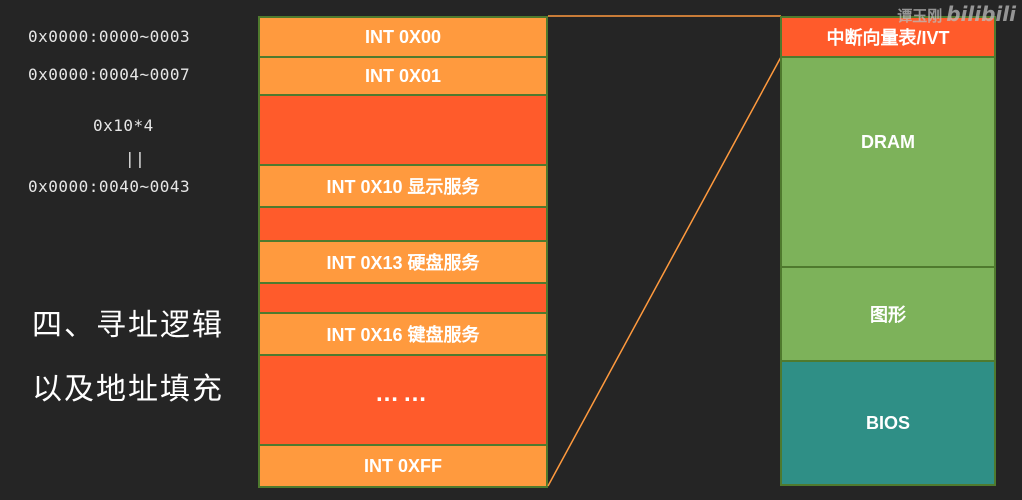 This screenshot has width=1022, height=500. What do you see at coordinates (981, 14) in the screenshot?
I see `bilibili-logo: bilibili` at bounding box center [981, 14].